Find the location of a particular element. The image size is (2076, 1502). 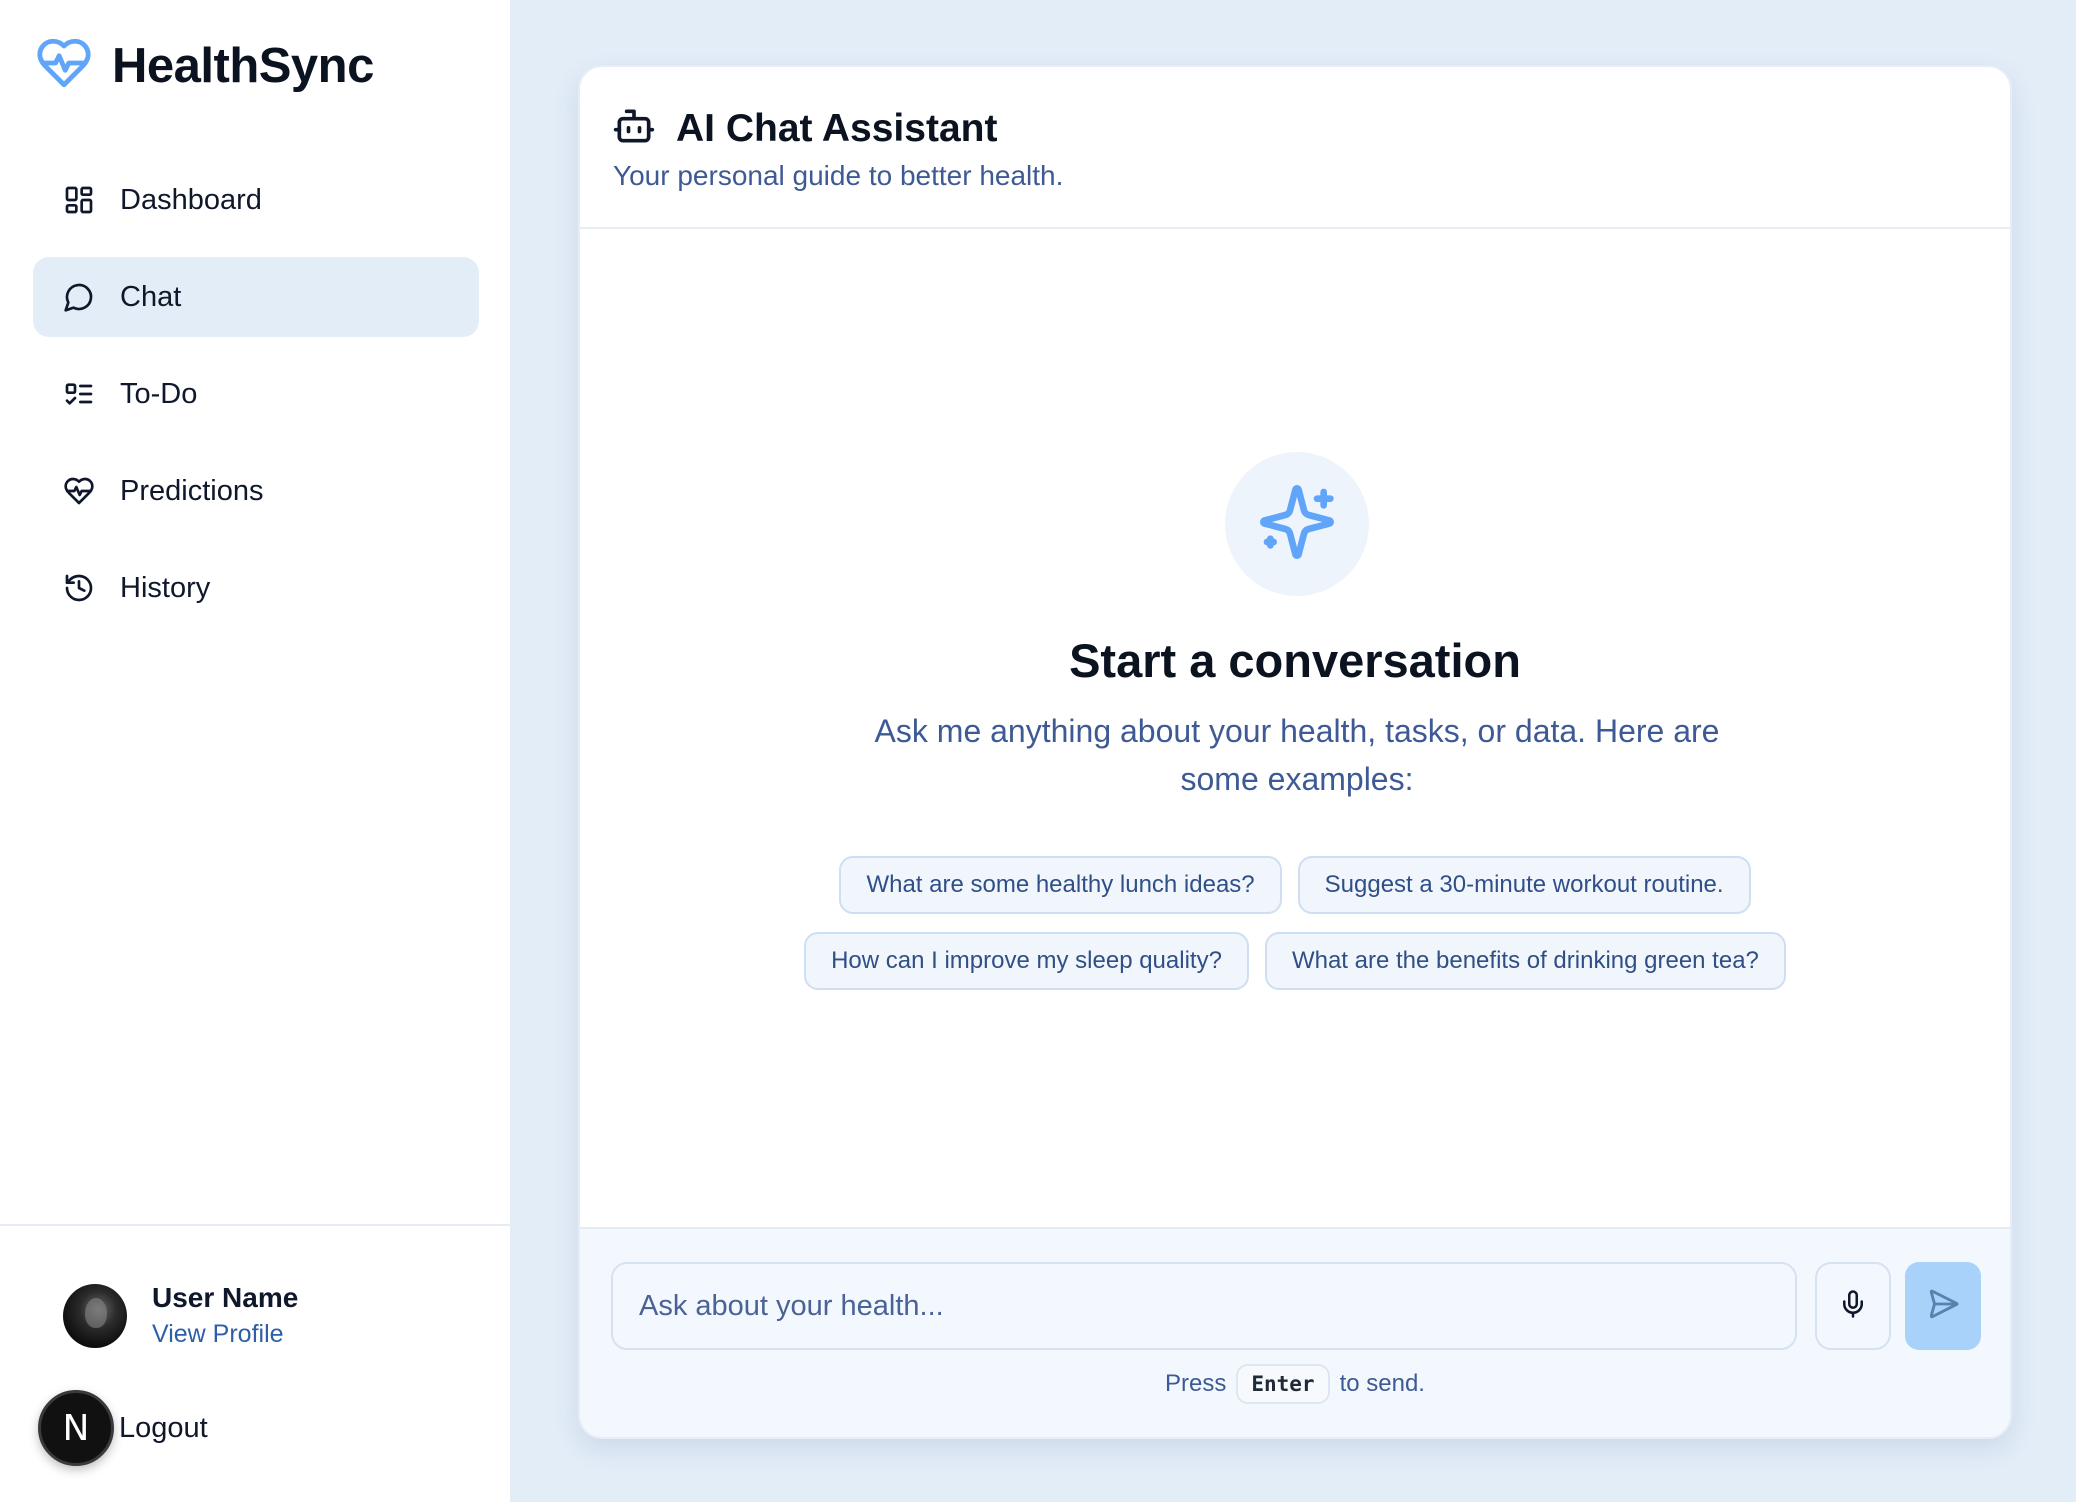

nav-item-predictions: Predictions is located at coordinates (256, 491).